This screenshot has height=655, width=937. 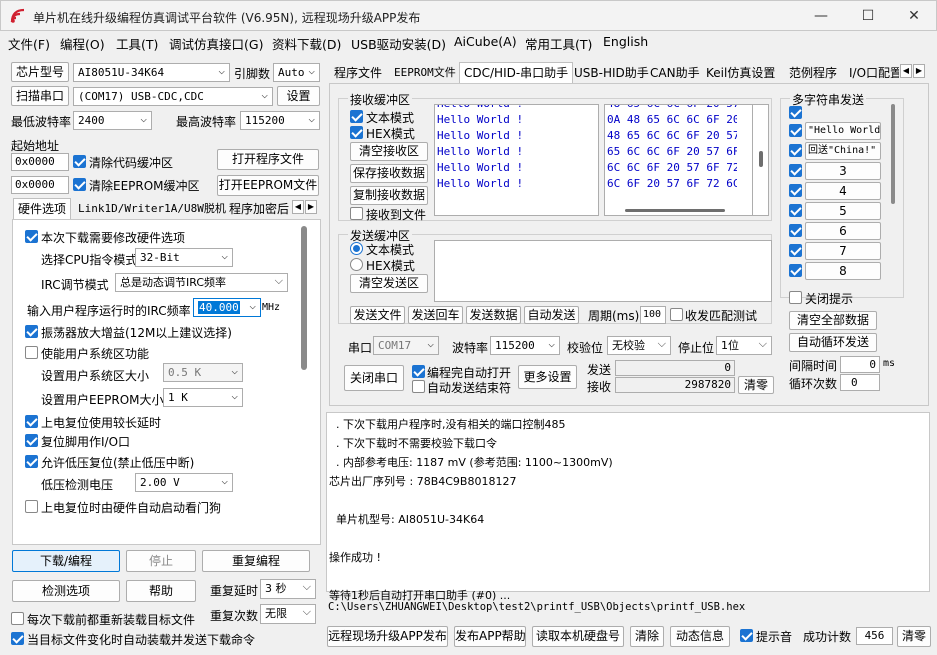 I want to click on chip-model-button: 芯片型号, so click(x=40, y=72).